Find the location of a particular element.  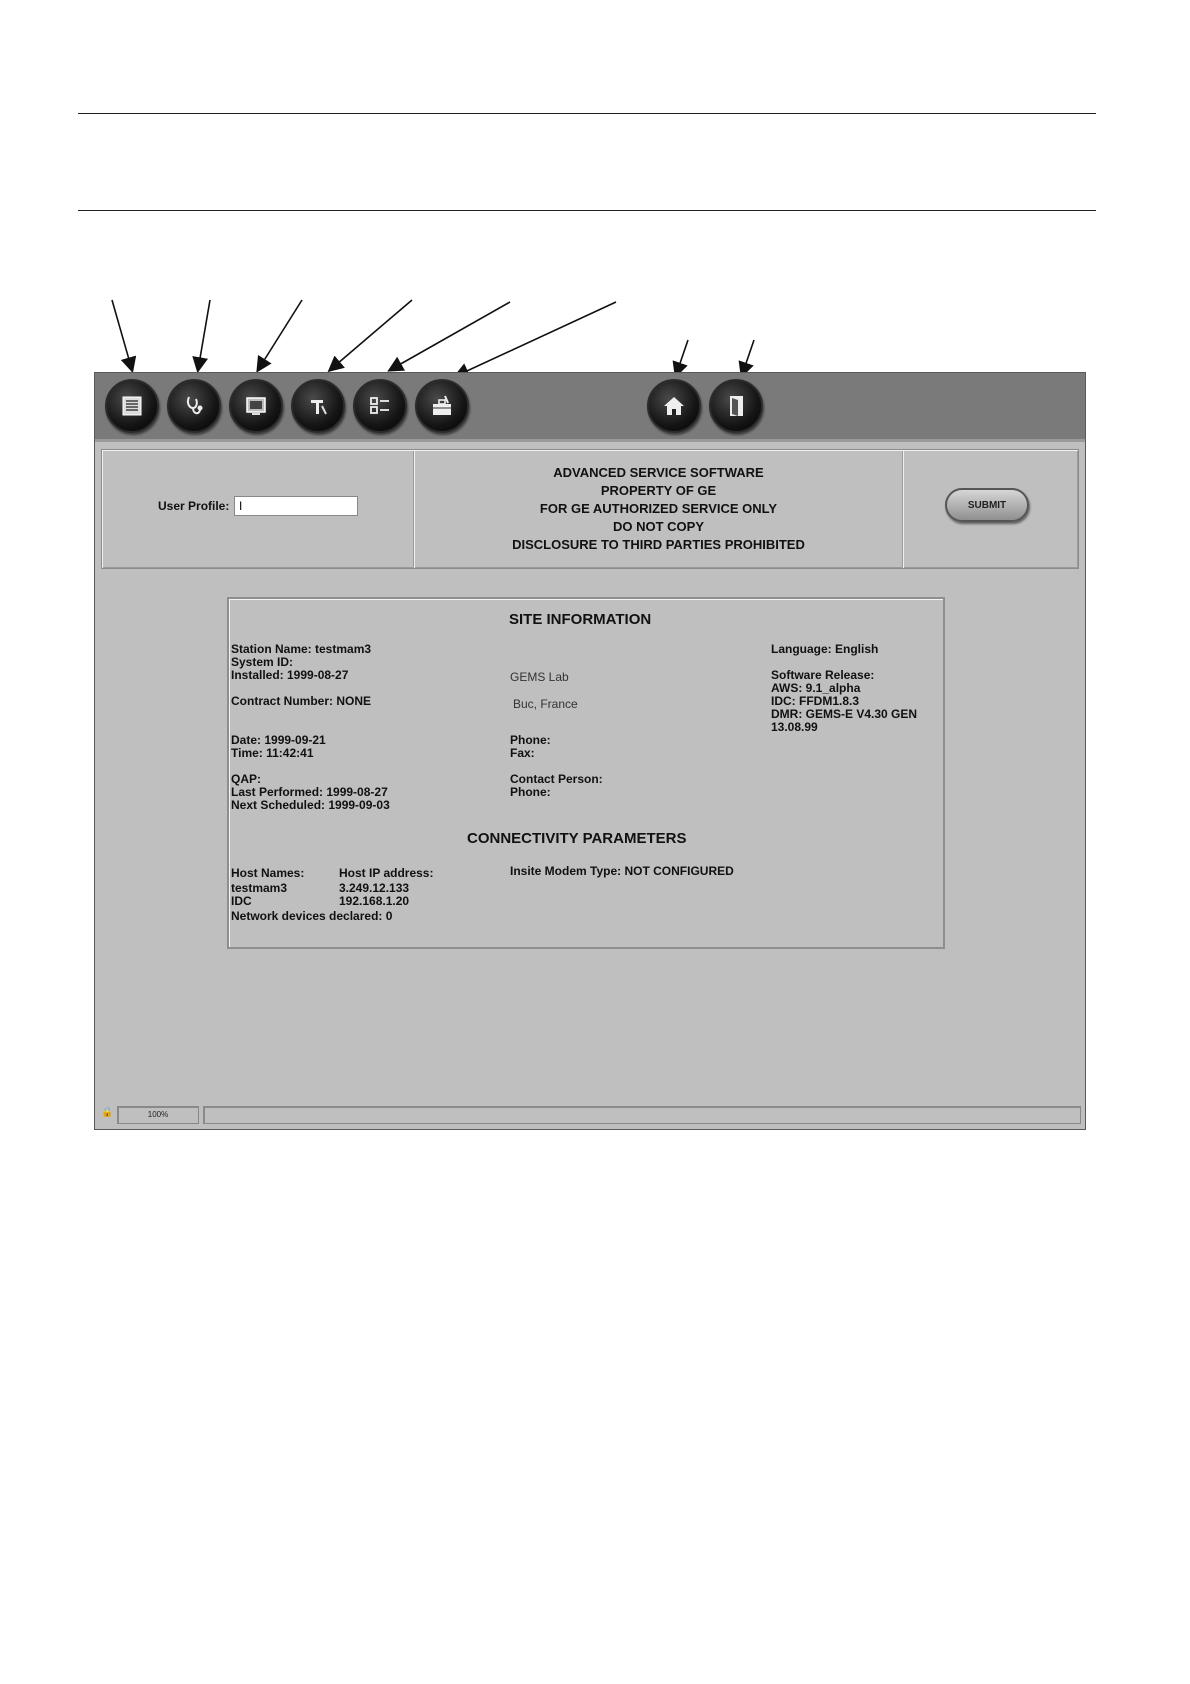

user-profile-cell: User Profile: is located at coordinates (258, 509).